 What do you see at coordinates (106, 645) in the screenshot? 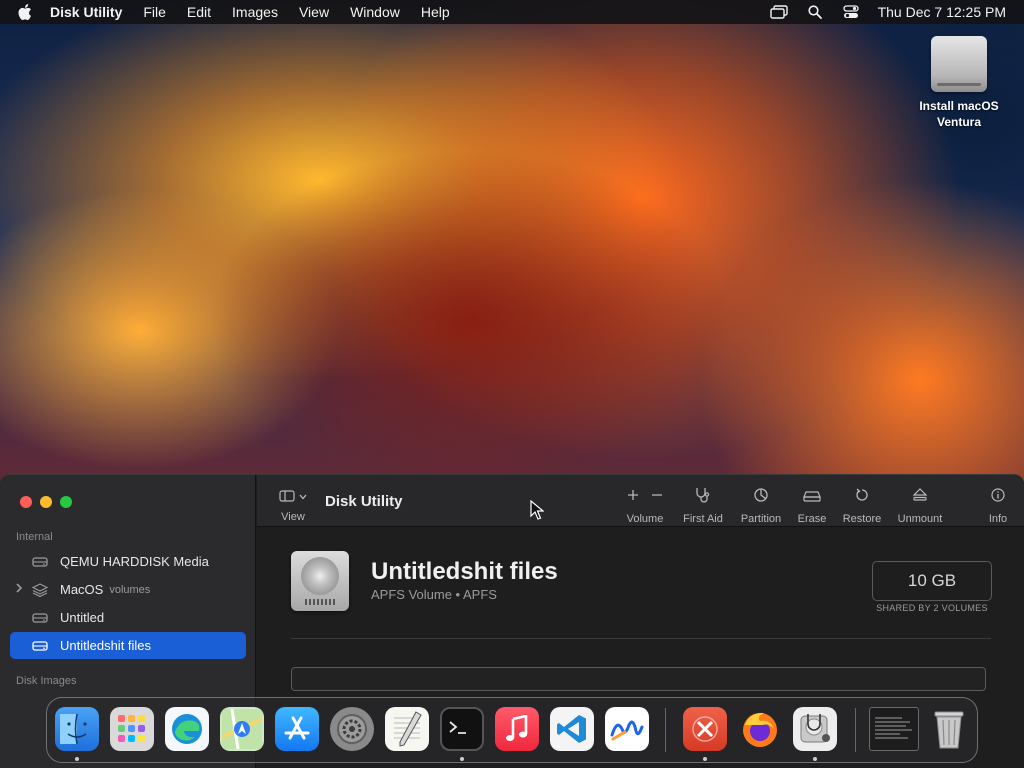
I see `sidebar-item-label: Untitledshit files` at bounding box center [106, 645].